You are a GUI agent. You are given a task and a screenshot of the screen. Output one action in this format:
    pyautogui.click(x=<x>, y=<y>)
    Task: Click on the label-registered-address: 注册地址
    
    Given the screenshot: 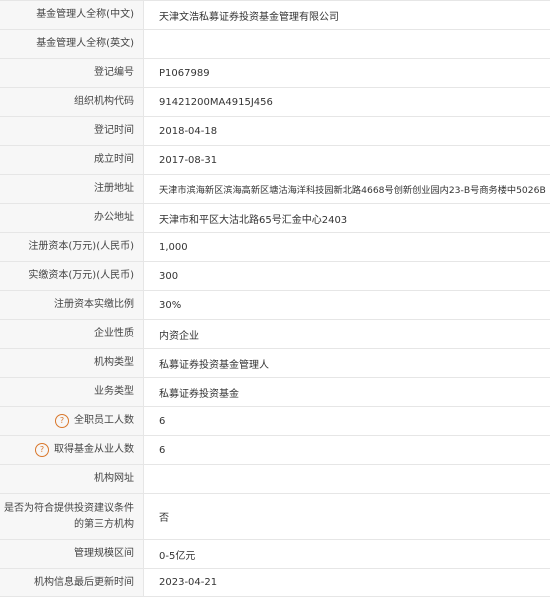 What is the action you would take?
    pyautogui.click(x=72, y=189)
    